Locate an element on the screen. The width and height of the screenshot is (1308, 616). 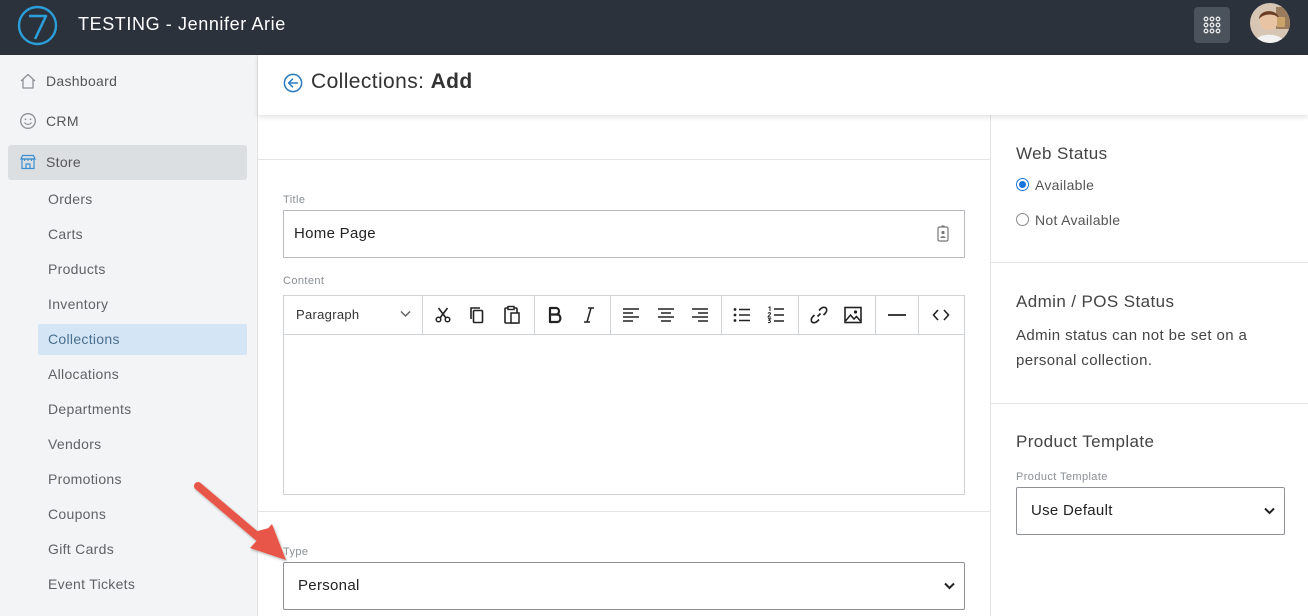
copy-button is located at coordinates (477, 315).